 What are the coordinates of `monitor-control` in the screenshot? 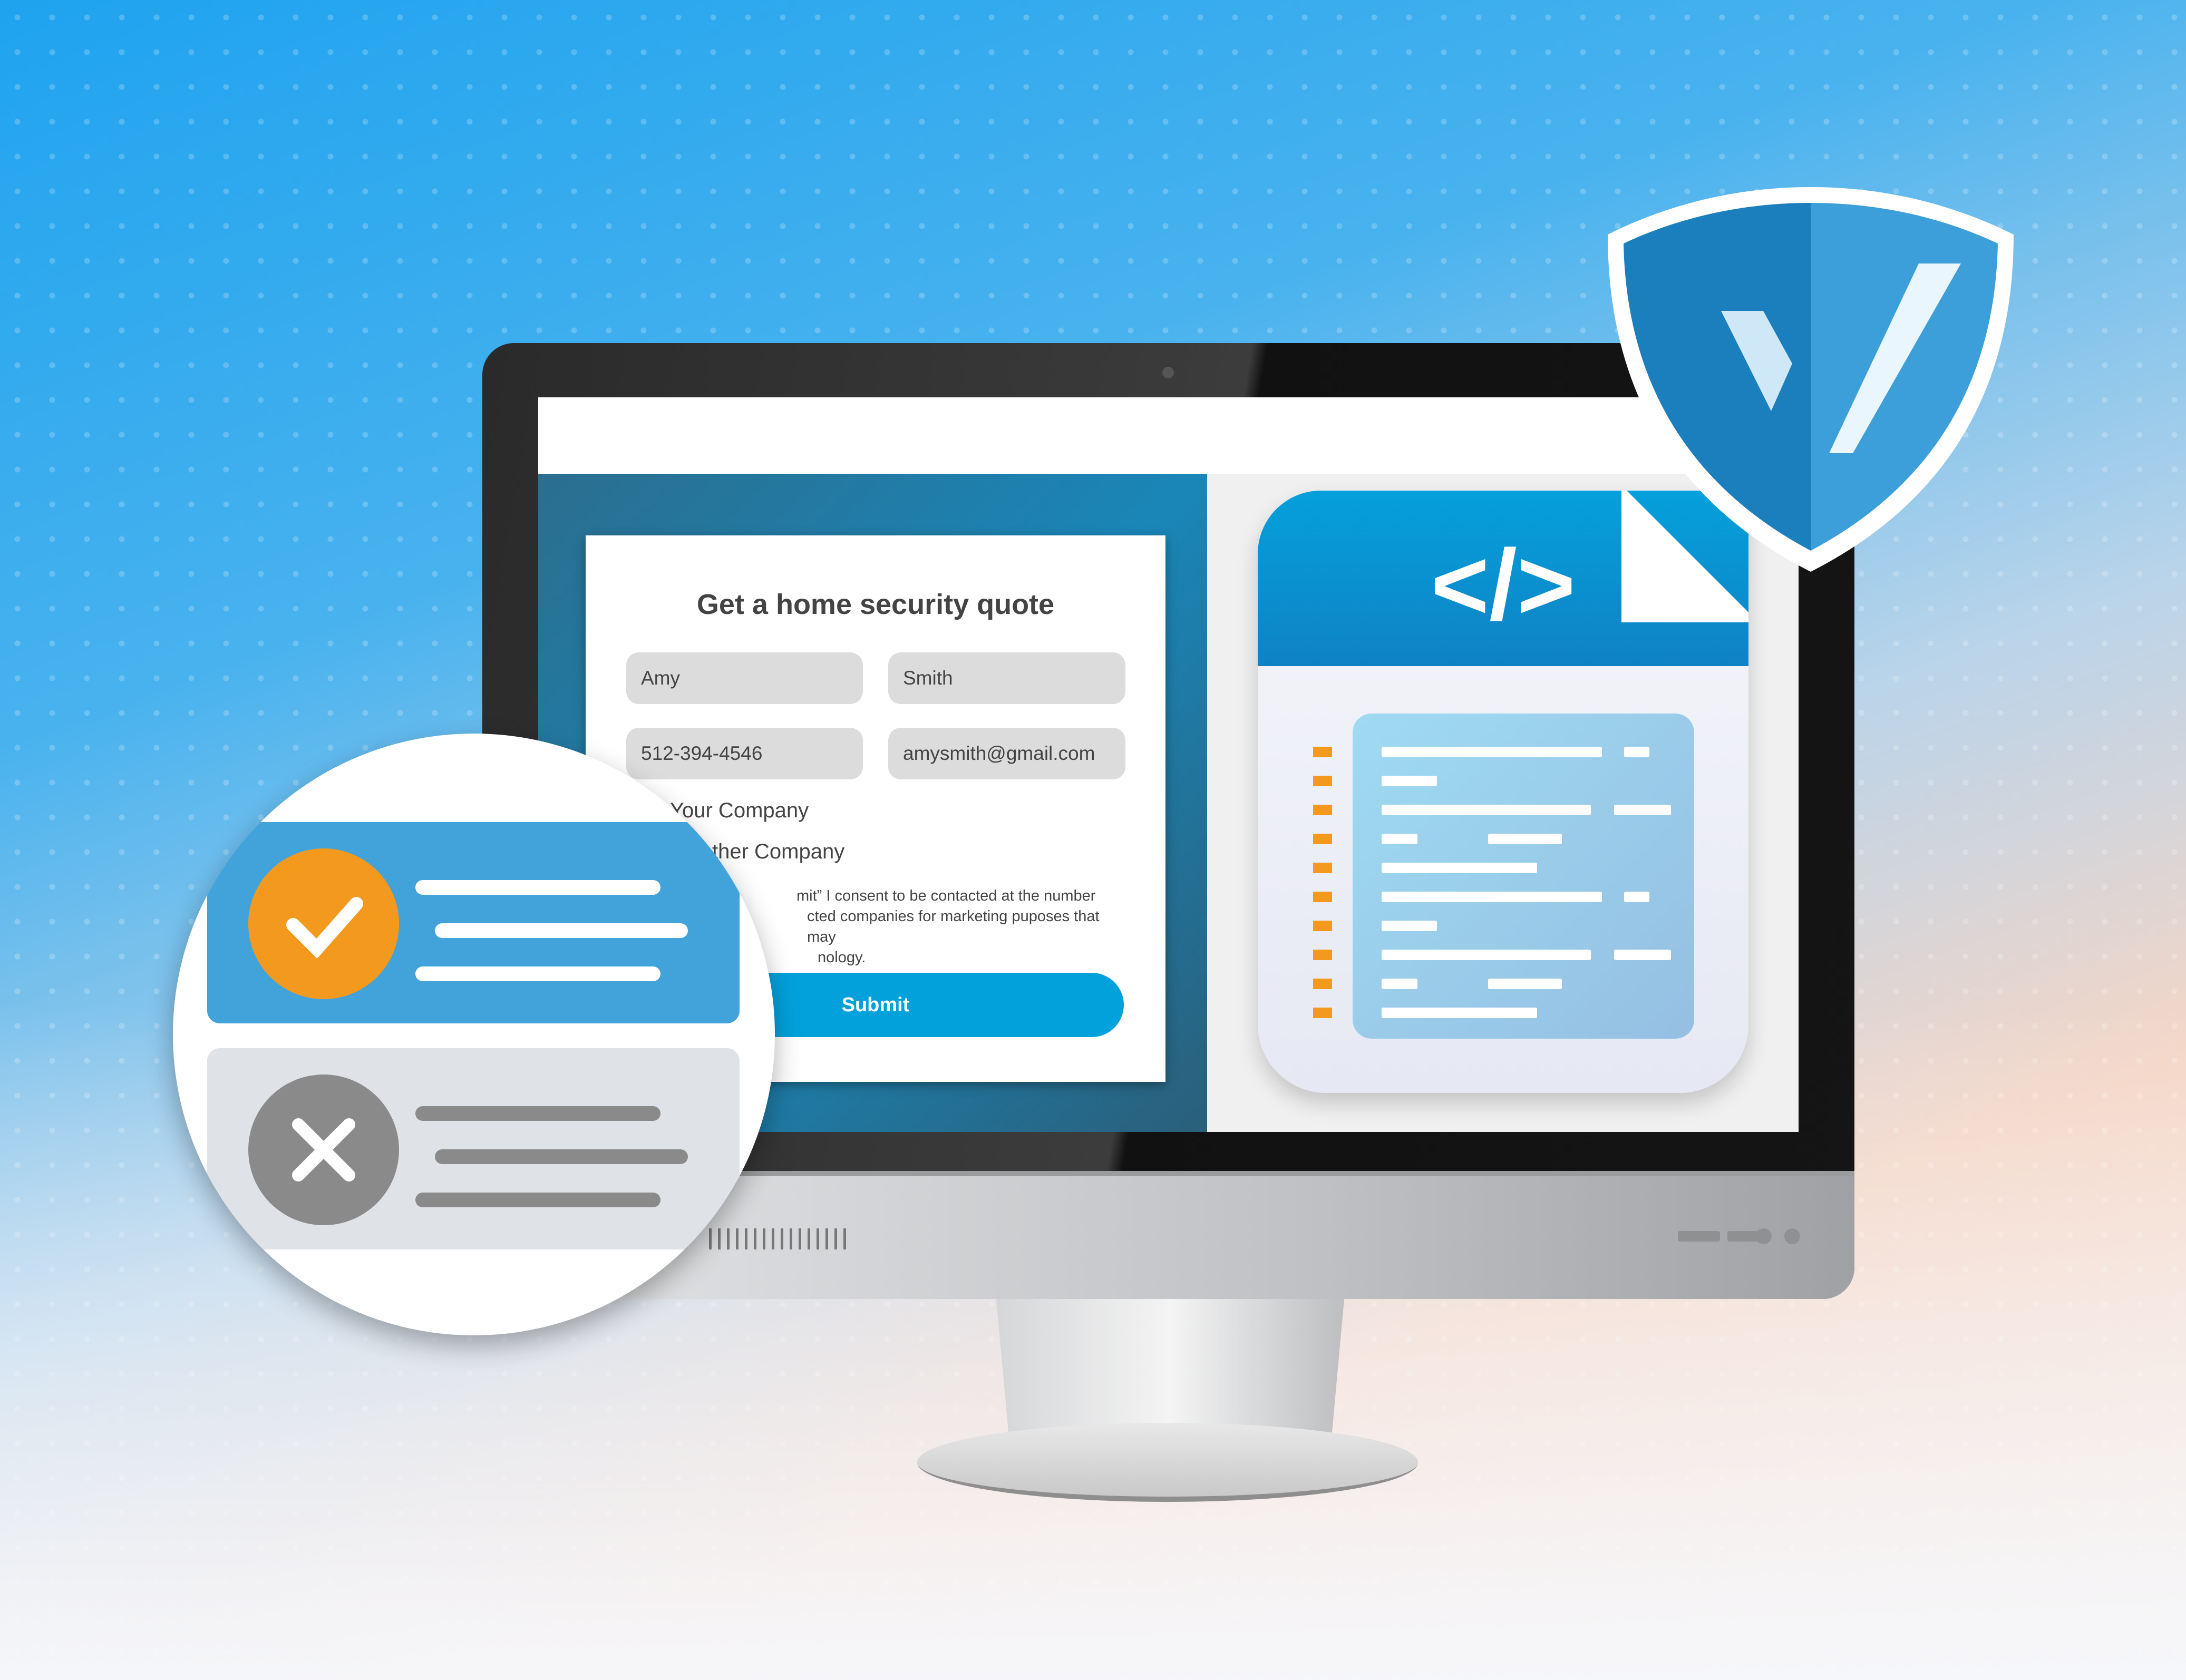 It's located at (1699, 1236).